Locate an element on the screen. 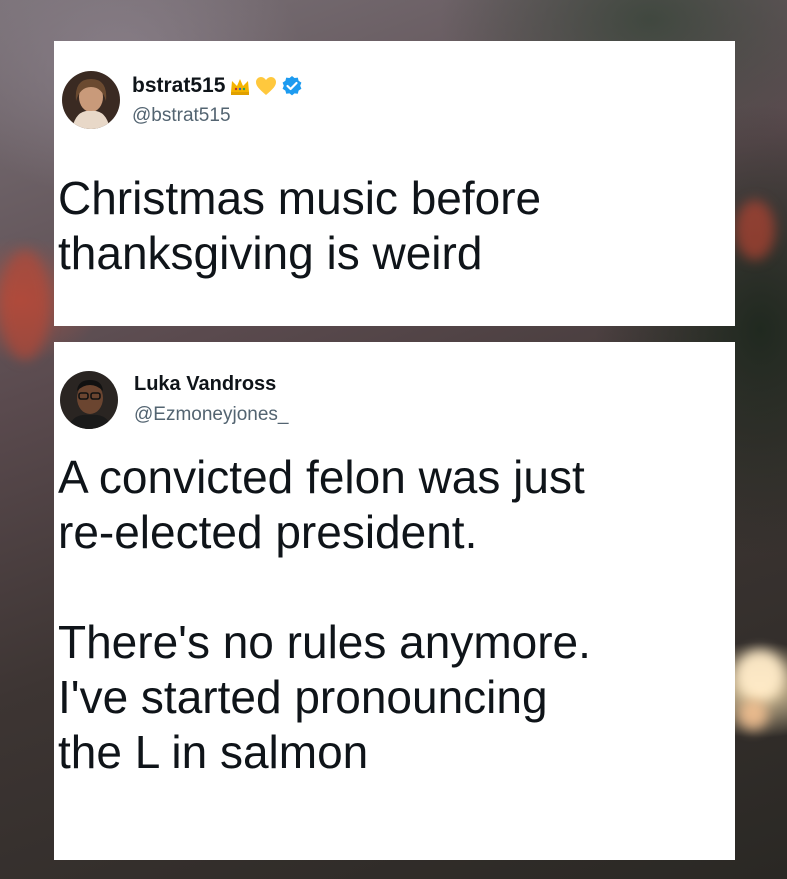  display-name: bstrat515 is located at coordinates (217, 86).